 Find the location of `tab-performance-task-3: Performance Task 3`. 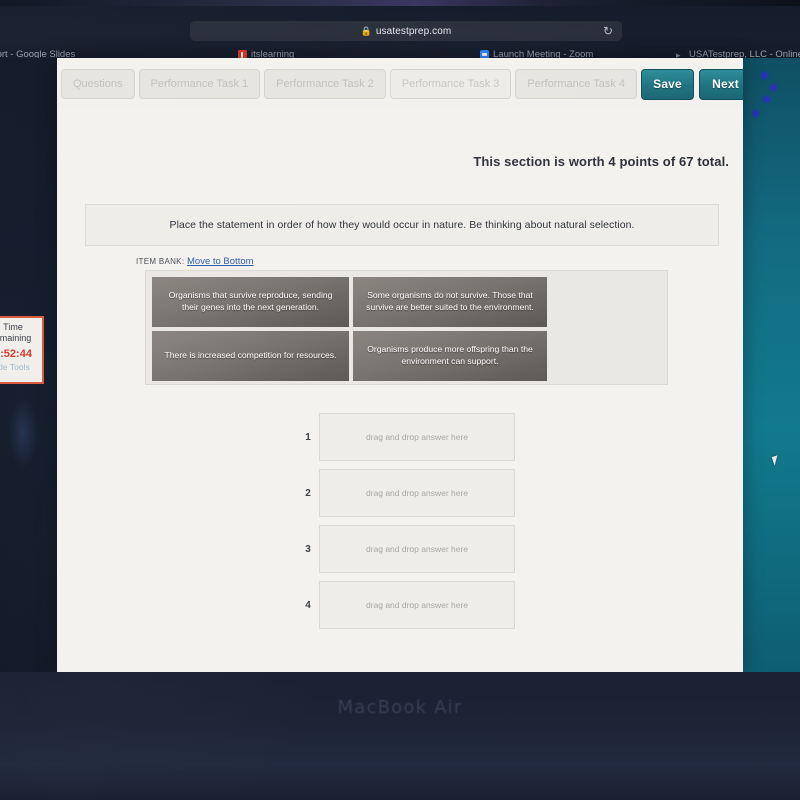

tab-performance-task-3: Performance Task 3 is located at coordinates (450, 84).